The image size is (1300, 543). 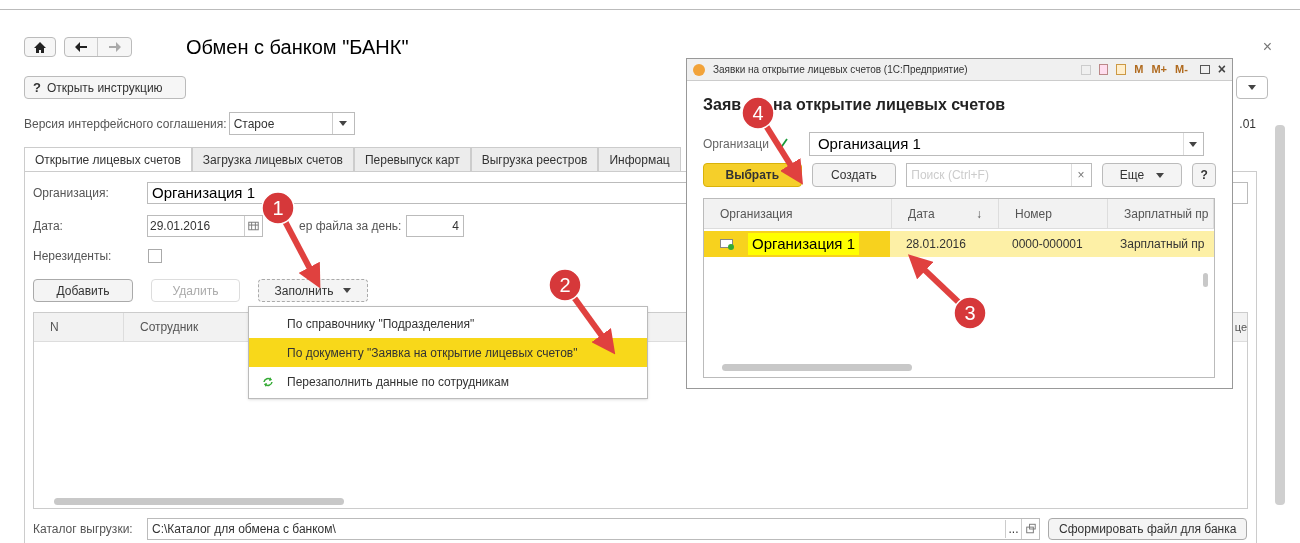 I want to click on column-header: N, so click(x=79, y=327).